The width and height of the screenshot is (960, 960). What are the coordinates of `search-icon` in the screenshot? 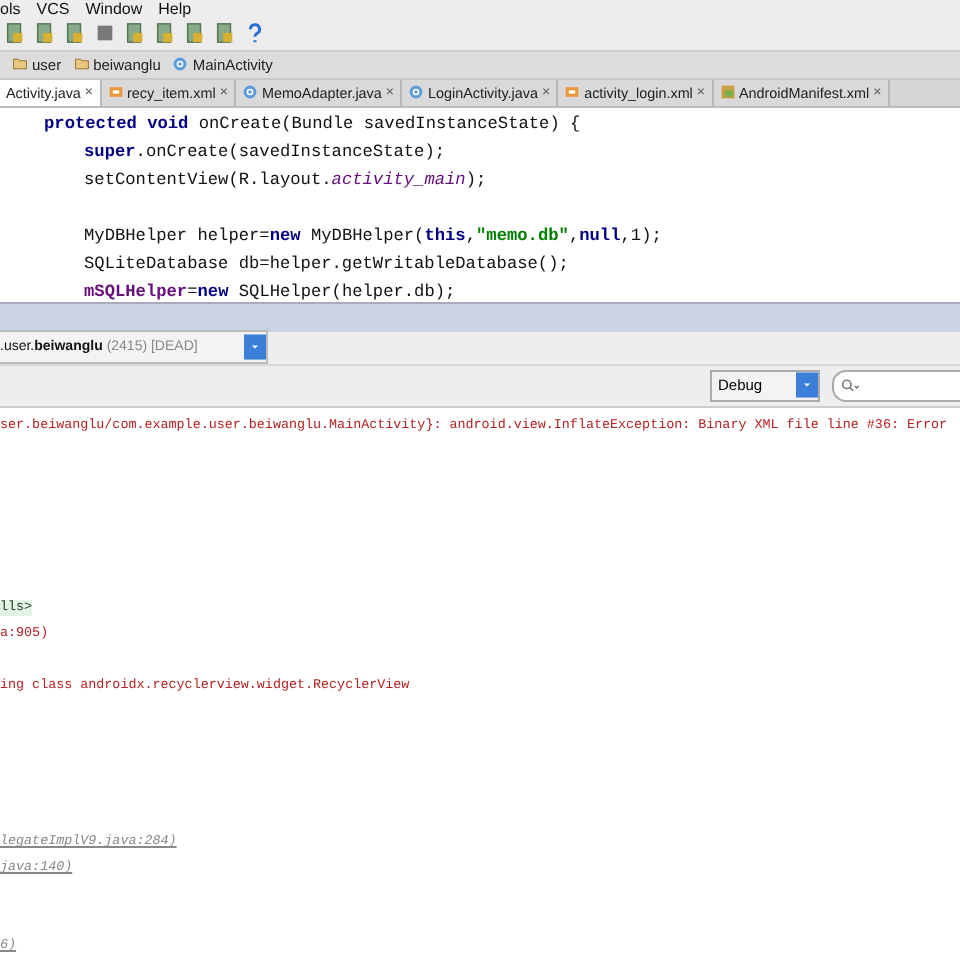 It's located at (850, 385).